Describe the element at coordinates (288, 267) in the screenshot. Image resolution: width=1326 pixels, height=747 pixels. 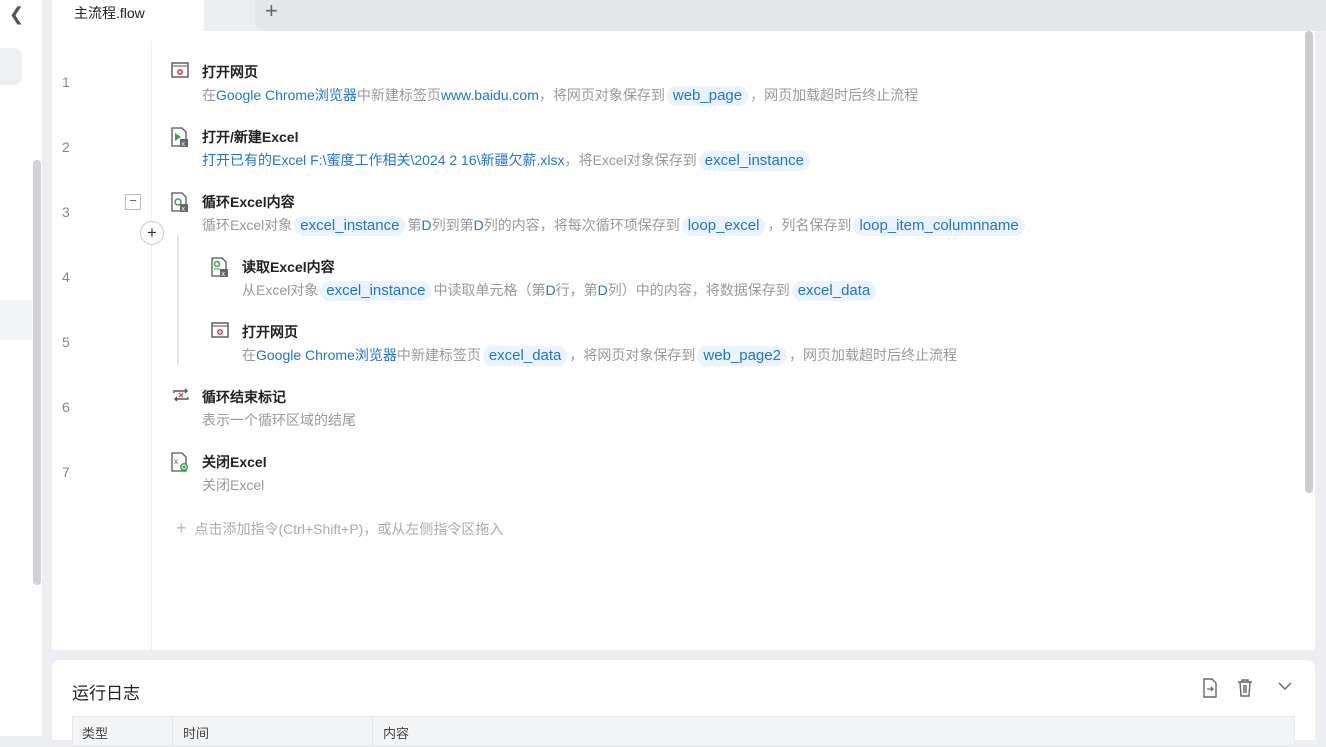
I see `step-title: 读取Excel内容` at that location.